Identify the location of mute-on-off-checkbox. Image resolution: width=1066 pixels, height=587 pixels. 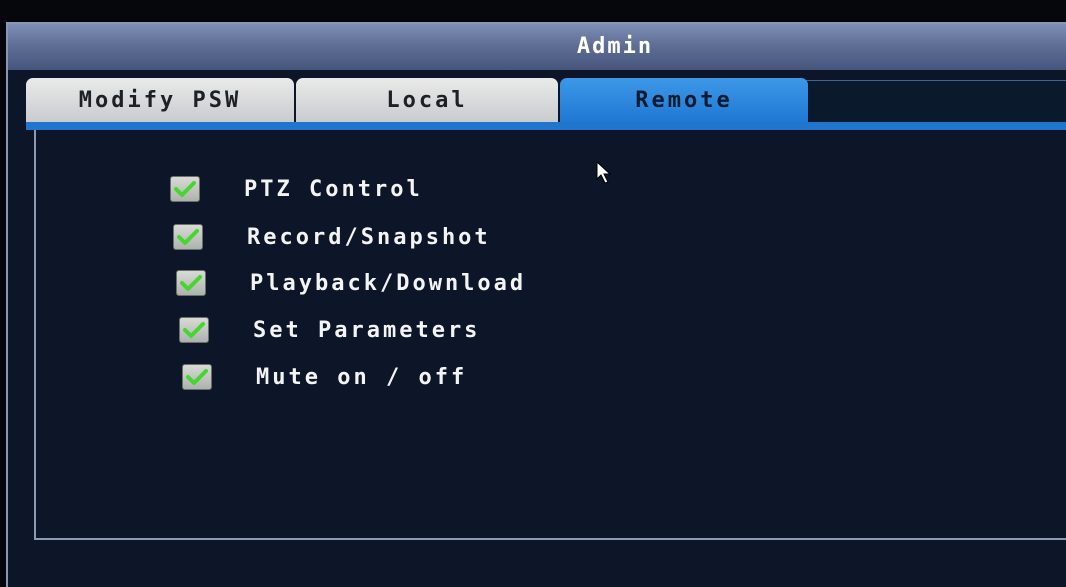
(197, 377).